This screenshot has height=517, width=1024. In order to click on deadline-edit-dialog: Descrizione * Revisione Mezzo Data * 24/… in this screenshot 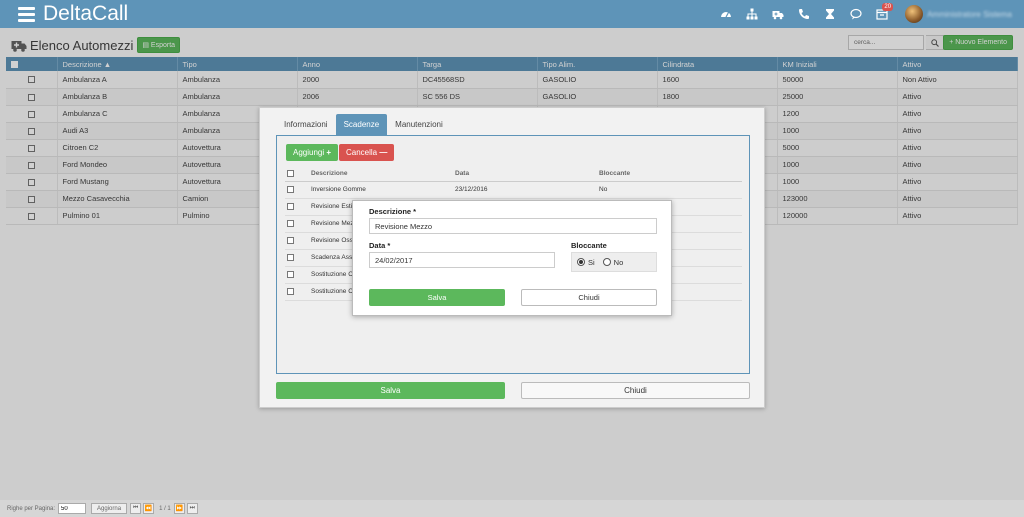, I will do `click(512, 258)`.